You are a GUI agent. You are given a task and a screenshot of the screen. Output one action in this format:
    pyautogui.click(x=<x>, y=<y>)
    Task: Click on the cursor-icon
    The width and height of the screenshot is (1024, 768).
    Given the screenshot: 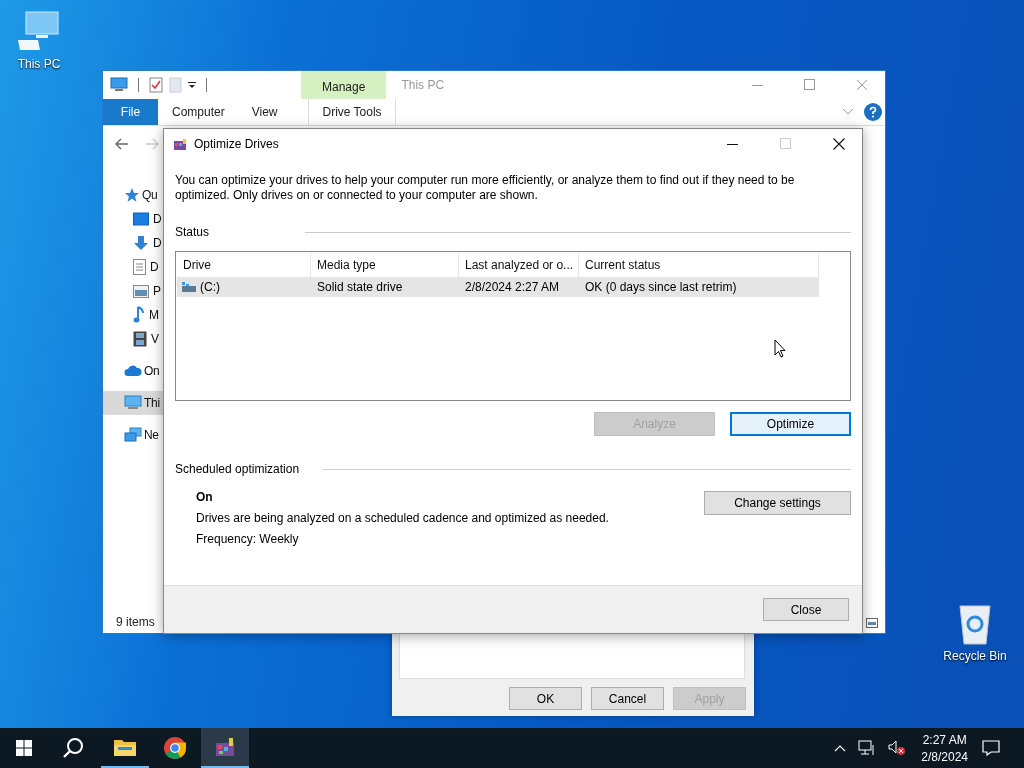 What is the action you would take?
    pyautogui.click(x=780, y=348)
    